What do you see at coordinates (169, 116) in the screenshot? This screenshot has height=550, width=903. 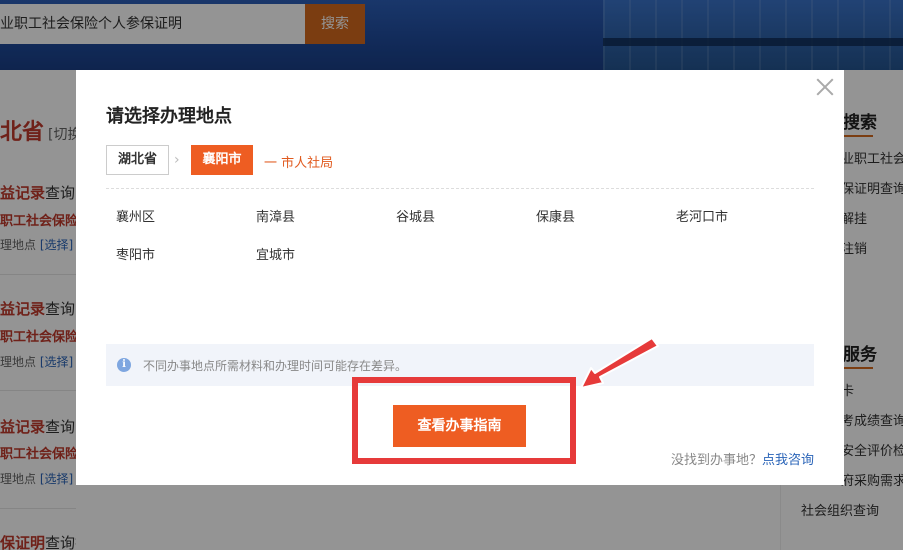 I see `modal-title: 请选择办理地点` at bounding box center [169, 116].